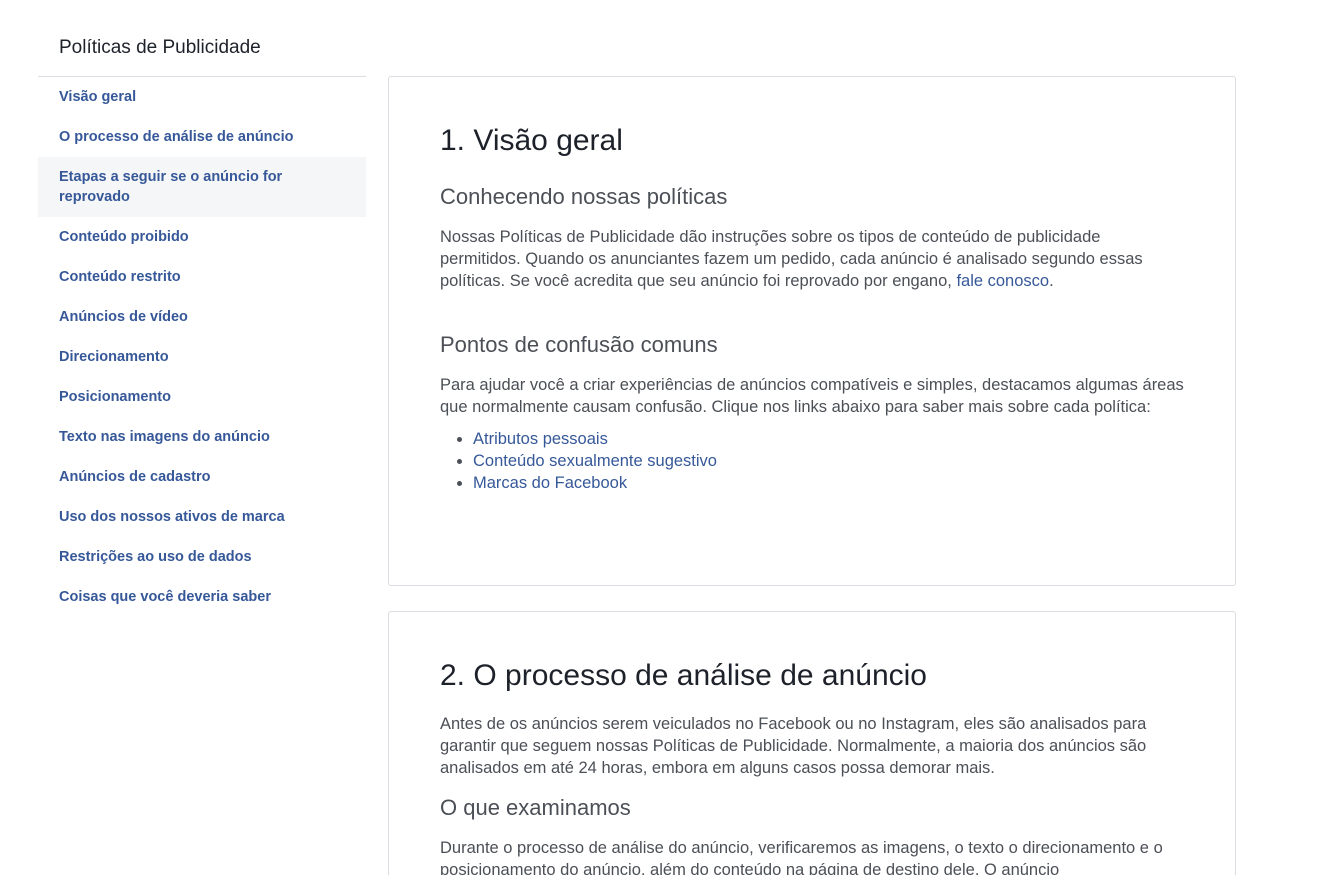  Describe the element at coordinates (595, 461) in the screenshot. I see `link-conteudo-sexual: Conteúdo sexualmente sugestivo` at that location.